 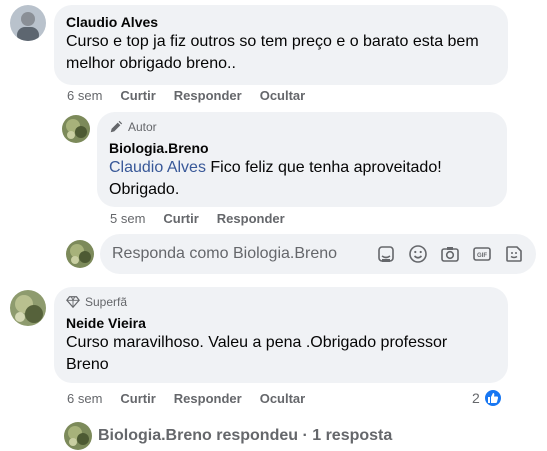 What do you see at coordinates (238, 254) in the screenshot?
I see `reply-input-placeholder: Responda como Biologia.Breno` at bounding box center [238, 254].